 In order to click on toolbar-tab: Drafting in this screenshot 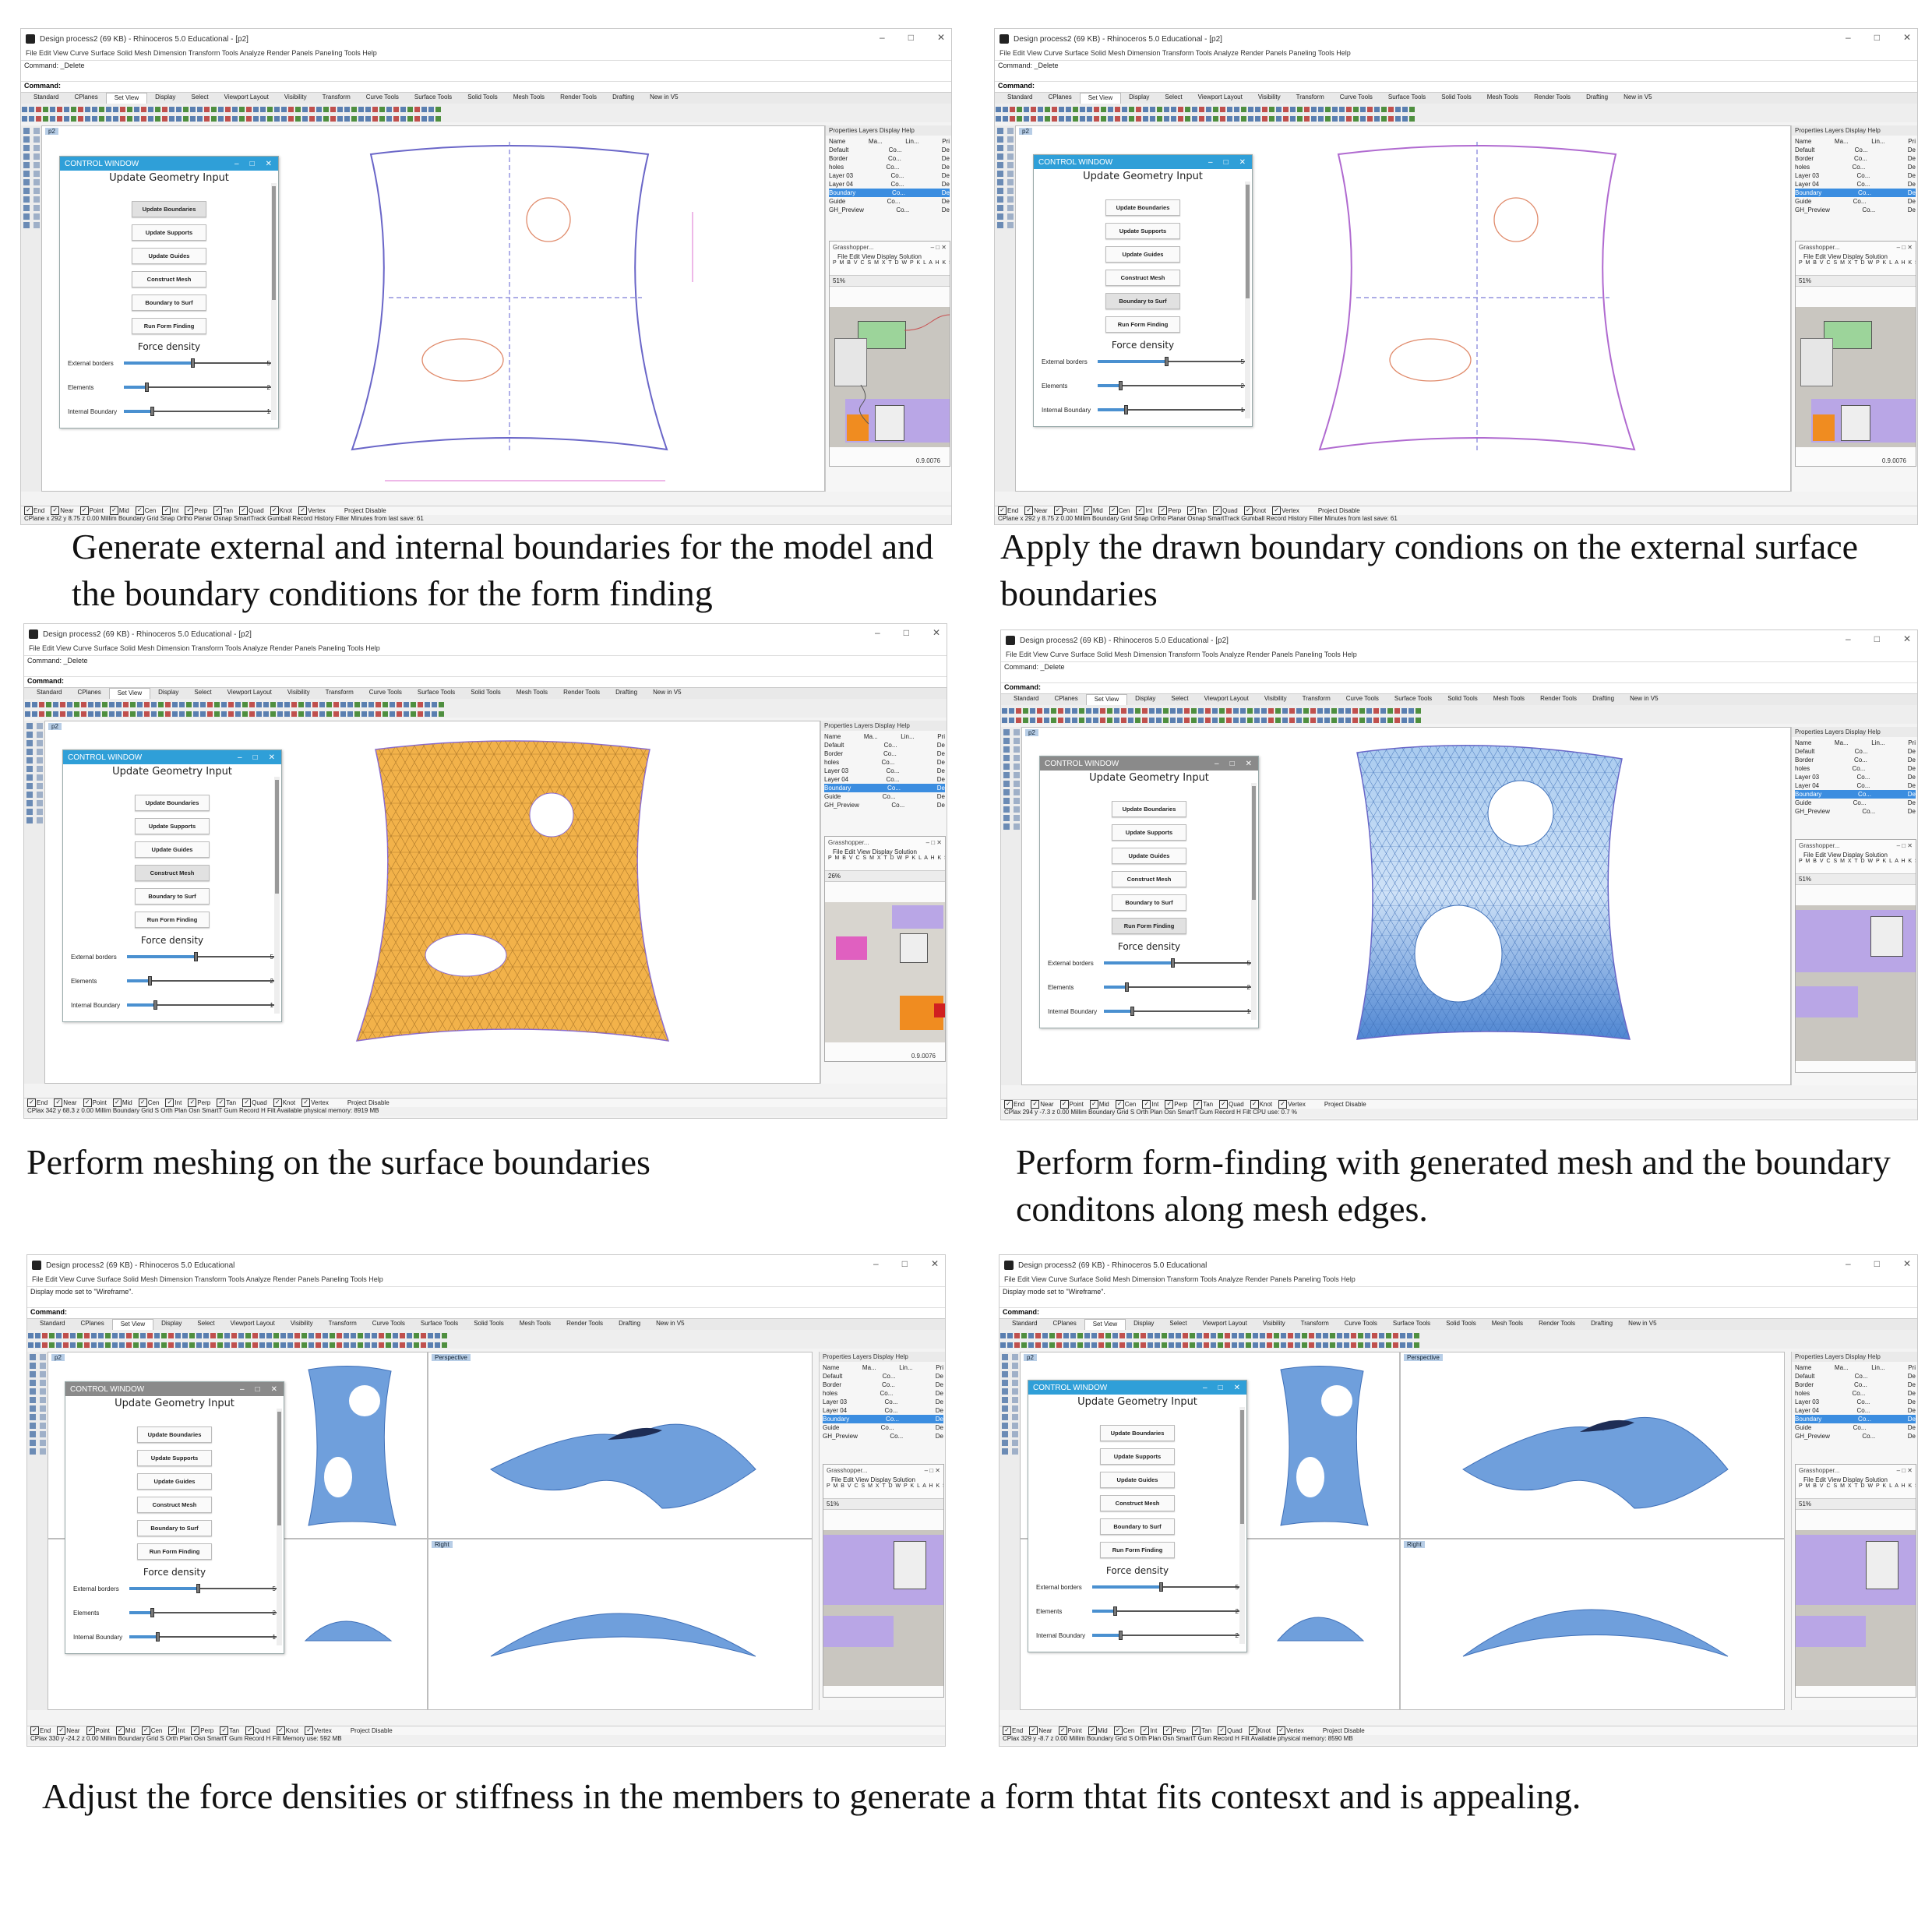, I will do `click(626, 694)`.